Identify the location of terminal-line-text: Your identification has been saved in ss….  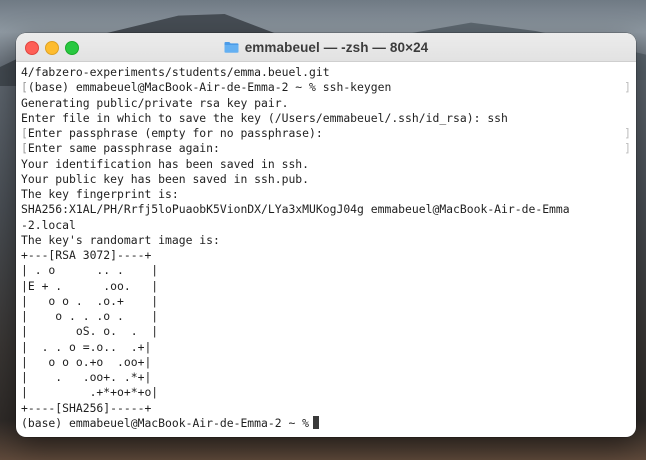
(165, 163).